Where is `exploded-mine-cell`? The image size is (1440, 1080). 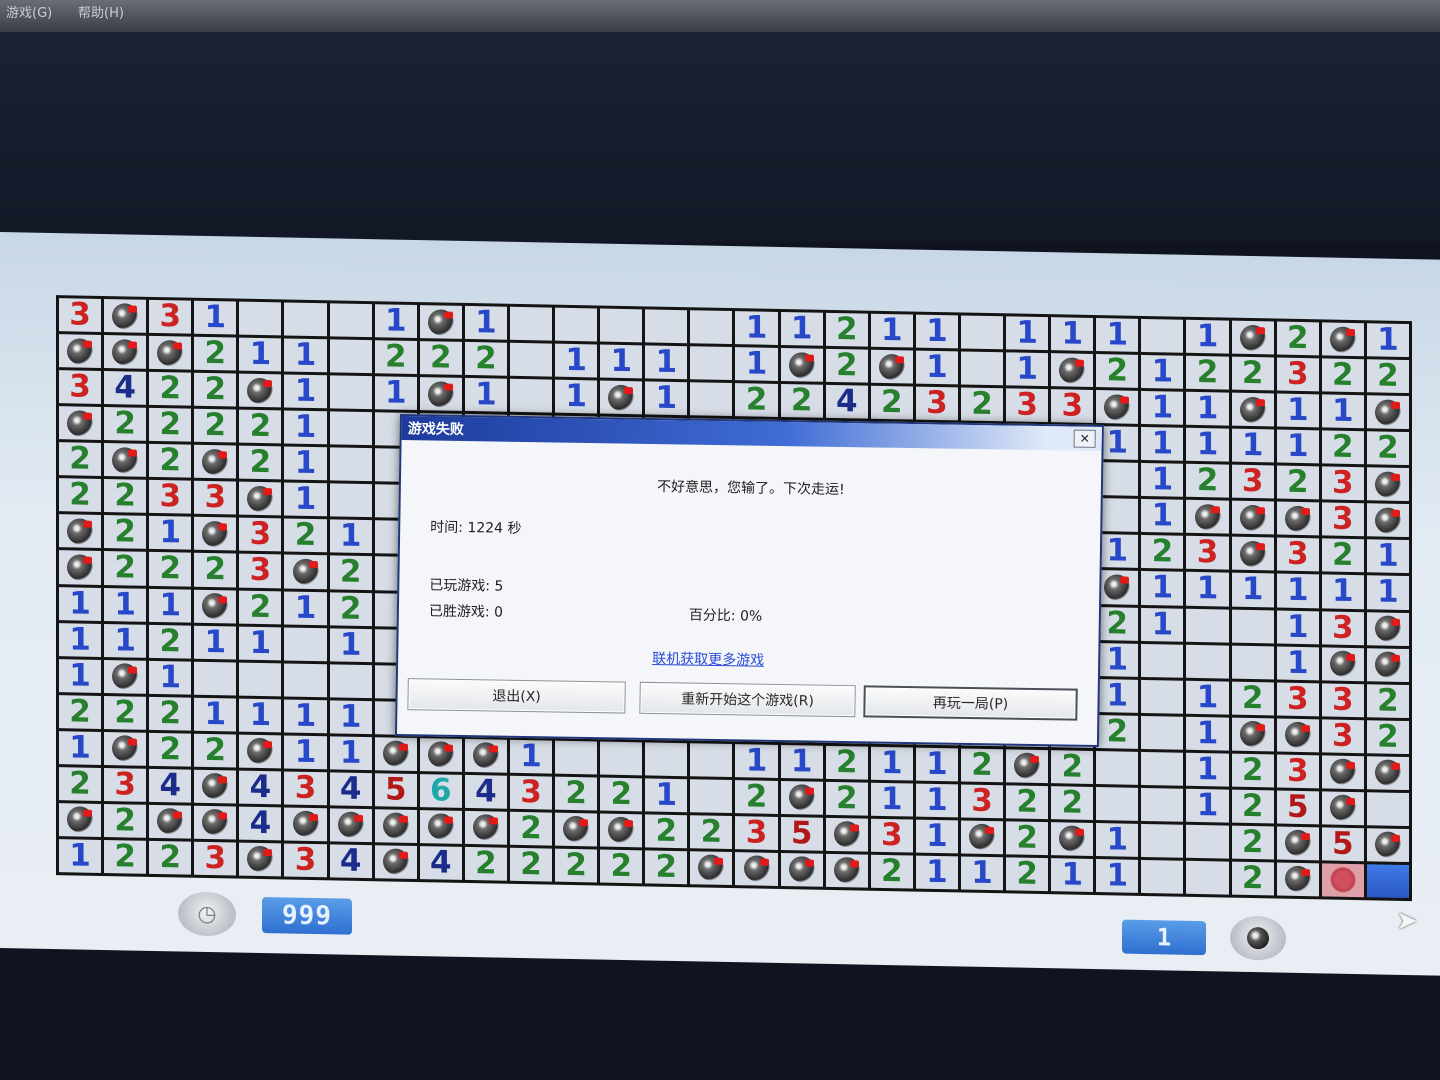
exploded-mine-cell is located at coordinates (1342, 880).